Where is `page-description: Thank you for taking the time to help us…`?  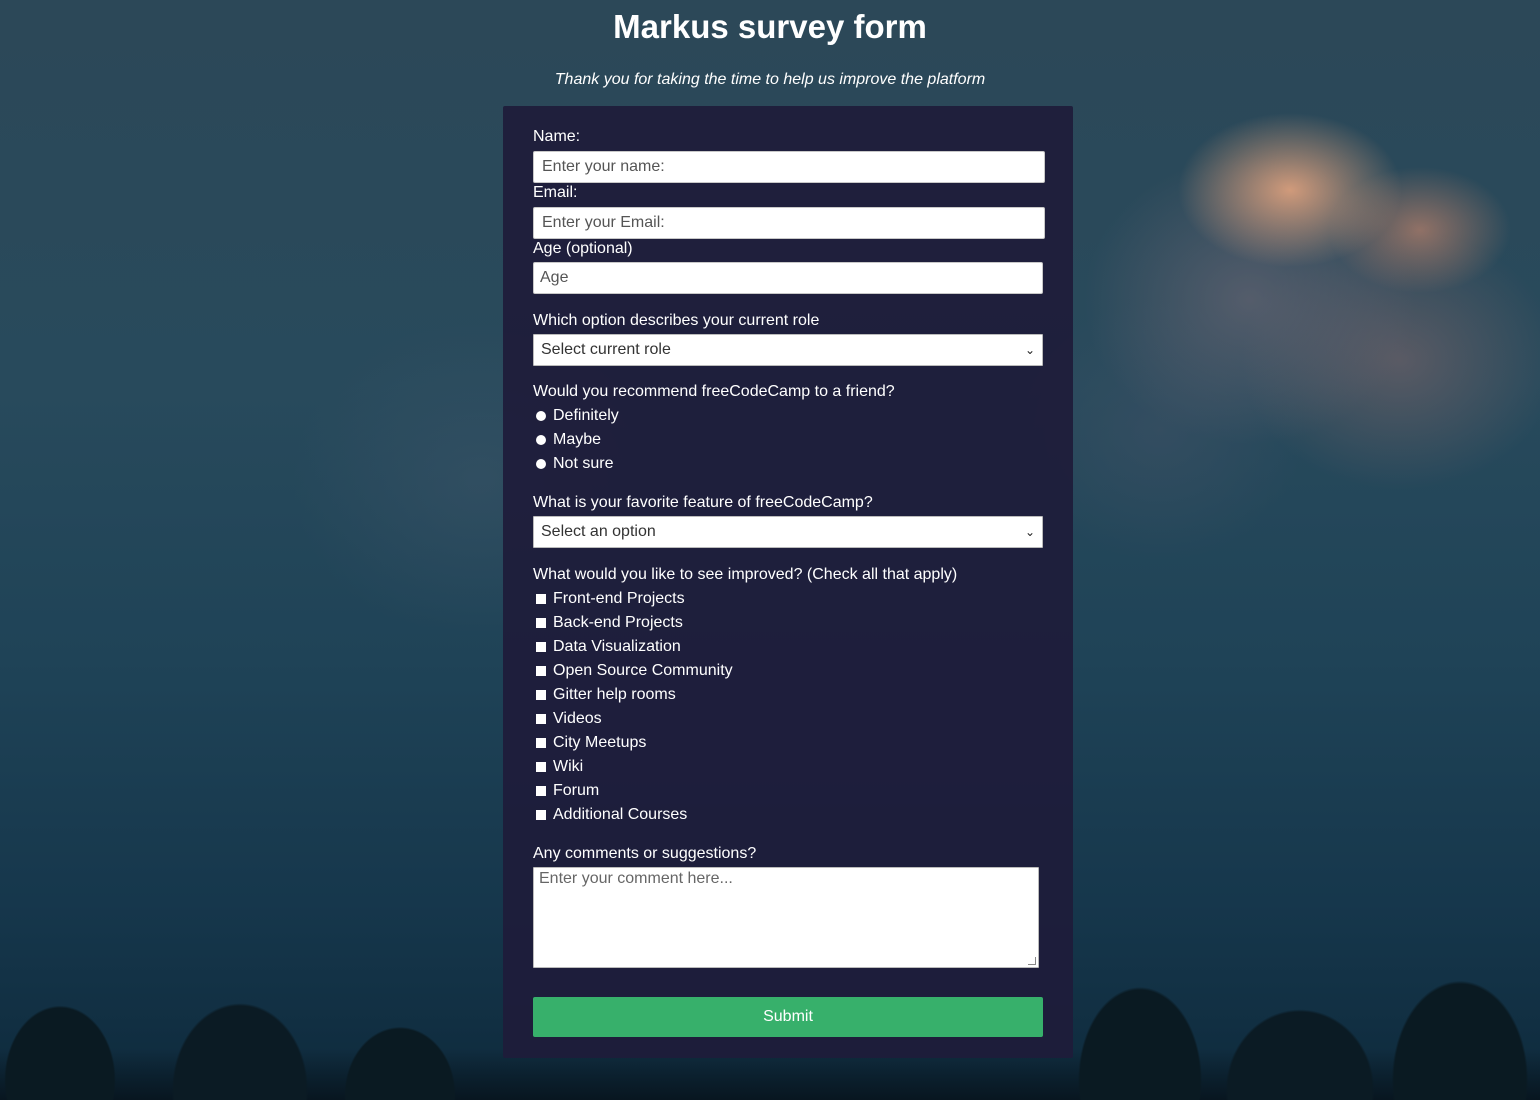 page-description: Thank you for taking the time to help us… is located at coordinates (770, 79).